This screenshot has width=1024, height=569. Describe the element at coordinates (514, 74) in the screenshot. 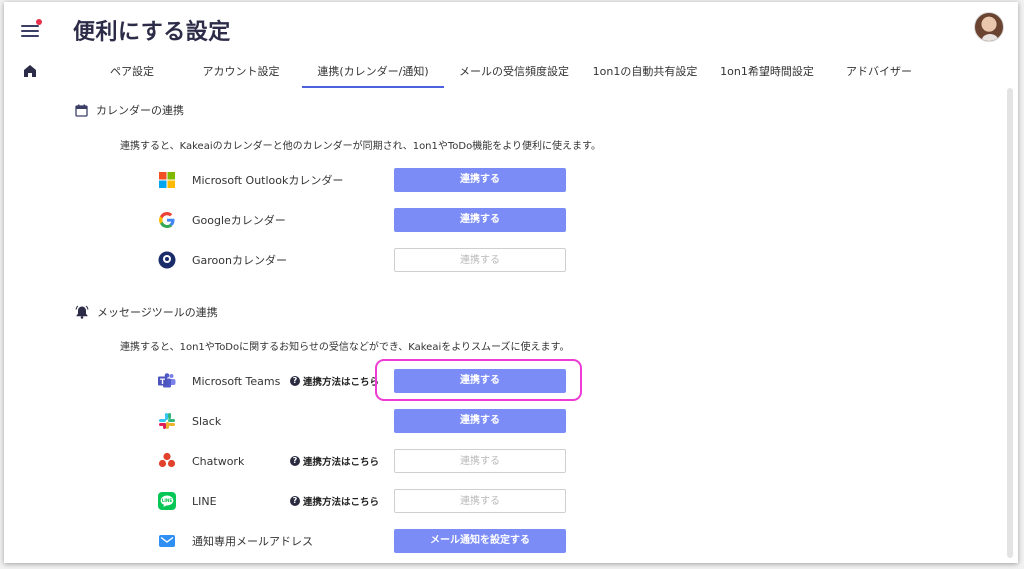

I see `tab-mail-frequency: メールの受信頻度設定` at that location.